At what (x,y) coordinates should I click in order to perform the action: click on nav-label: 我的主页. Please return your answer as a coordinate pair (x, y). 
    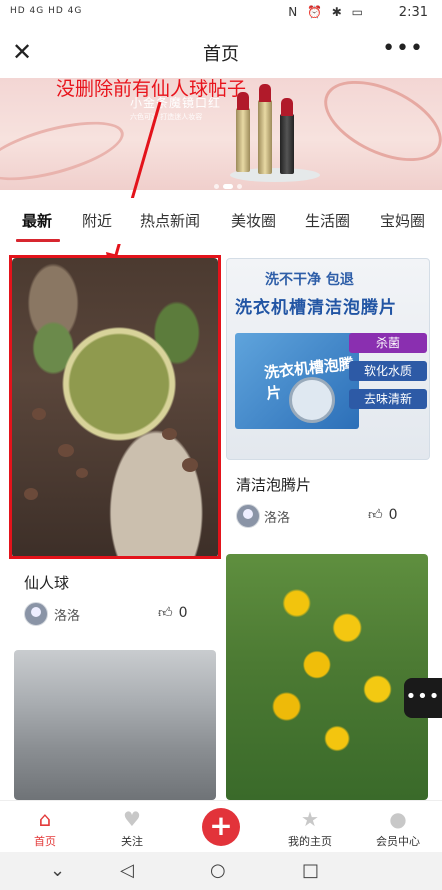
    Looking at the image, I should click on (310, 841).